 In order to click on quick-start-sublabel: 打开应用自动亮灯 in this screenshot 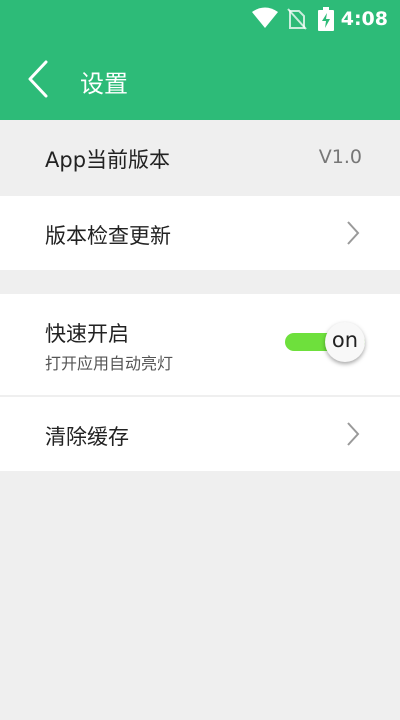, I will do `click(109, 363)`.